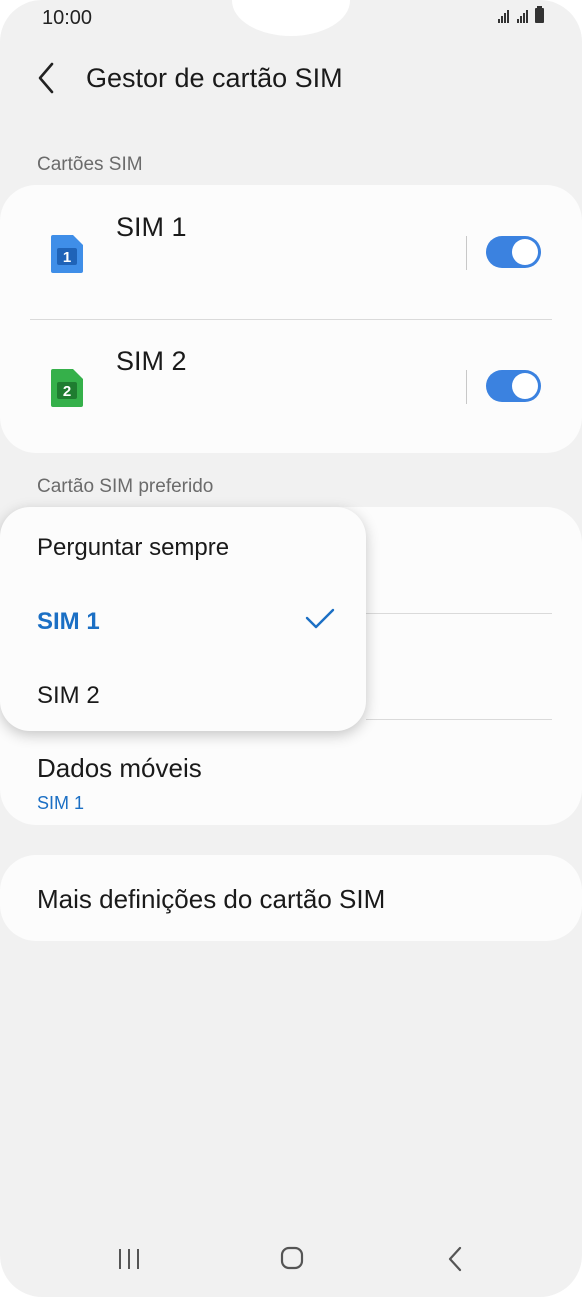 This screenshot has height=1297, width=582. What do you see at coordinates (129, 1259) in the screenshot?
I see `recent-apps-icon` at bounding box center [129, 1259].